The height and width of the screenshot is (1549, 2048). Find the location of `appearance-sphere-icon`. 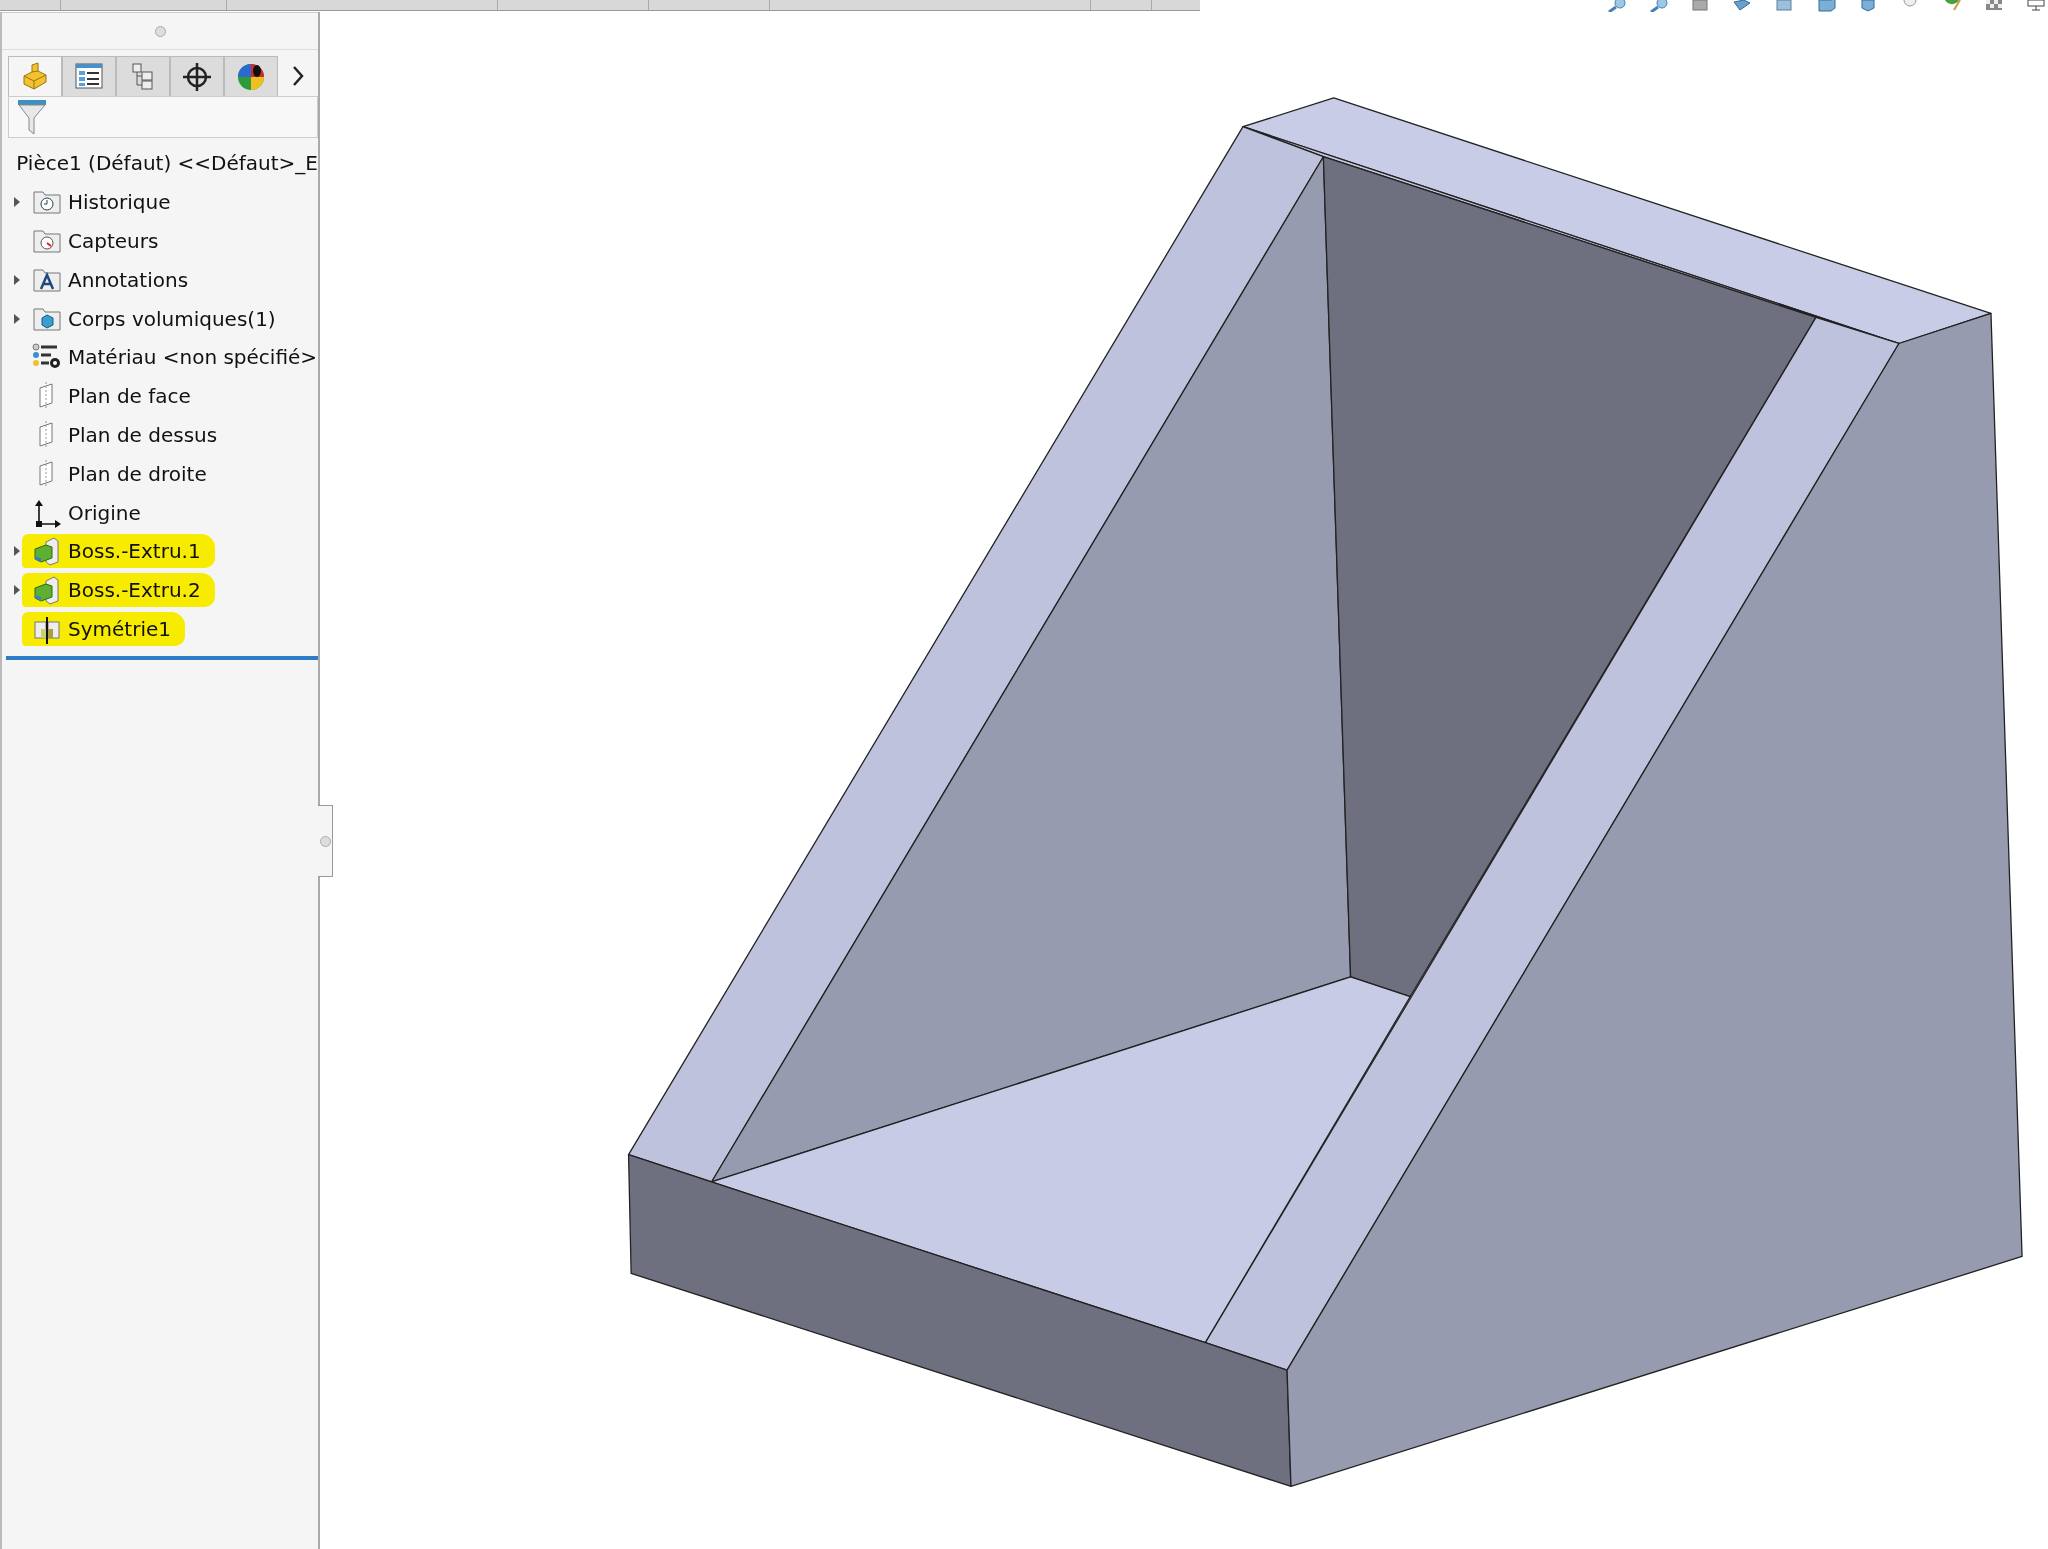

appearance-sphere-icon is located at coordinates (251, 76).